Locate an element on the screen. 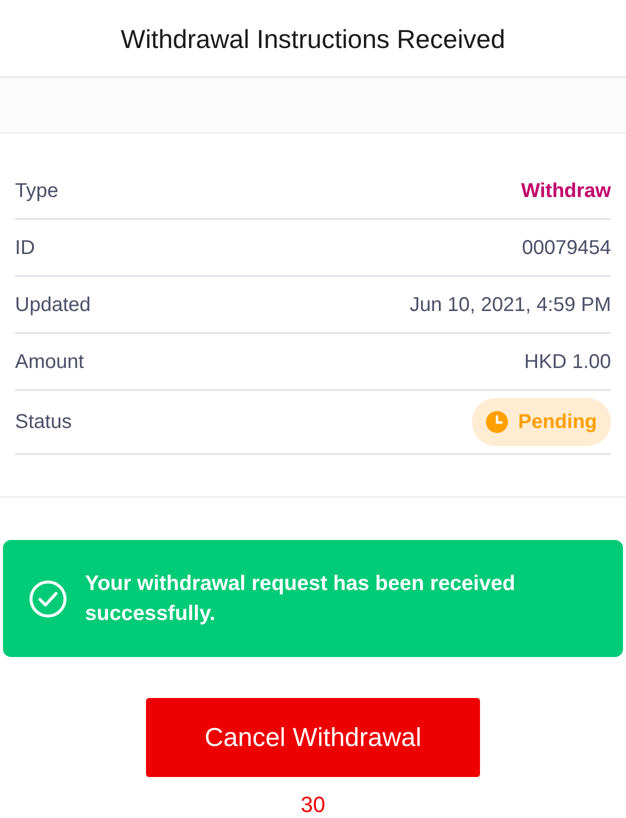 Image resolution: width=626 pixels, height=818 pixels. type-value: Withdraw is located at coordinates (566, 191).